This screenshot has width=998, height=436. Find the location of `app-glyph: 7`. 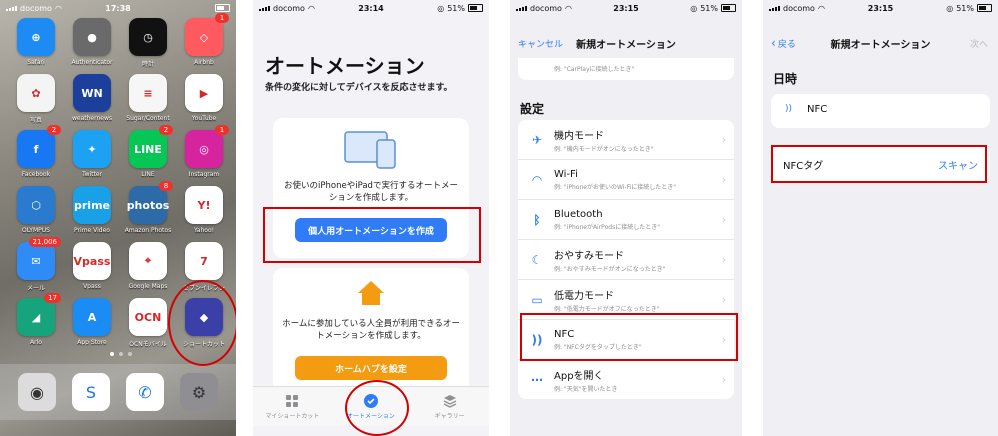

app-glyph: 7 is located at coordinates (204, 261).